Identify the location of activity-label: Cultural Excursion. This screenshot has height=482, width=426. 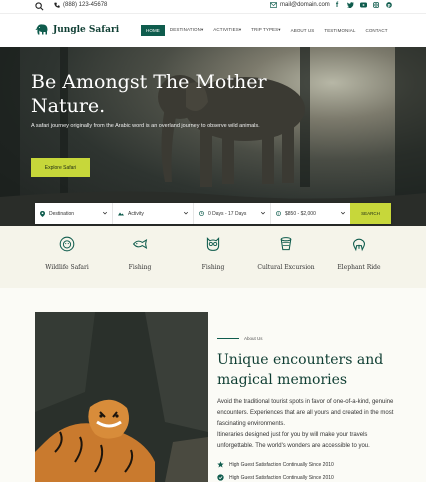
(286, 267).